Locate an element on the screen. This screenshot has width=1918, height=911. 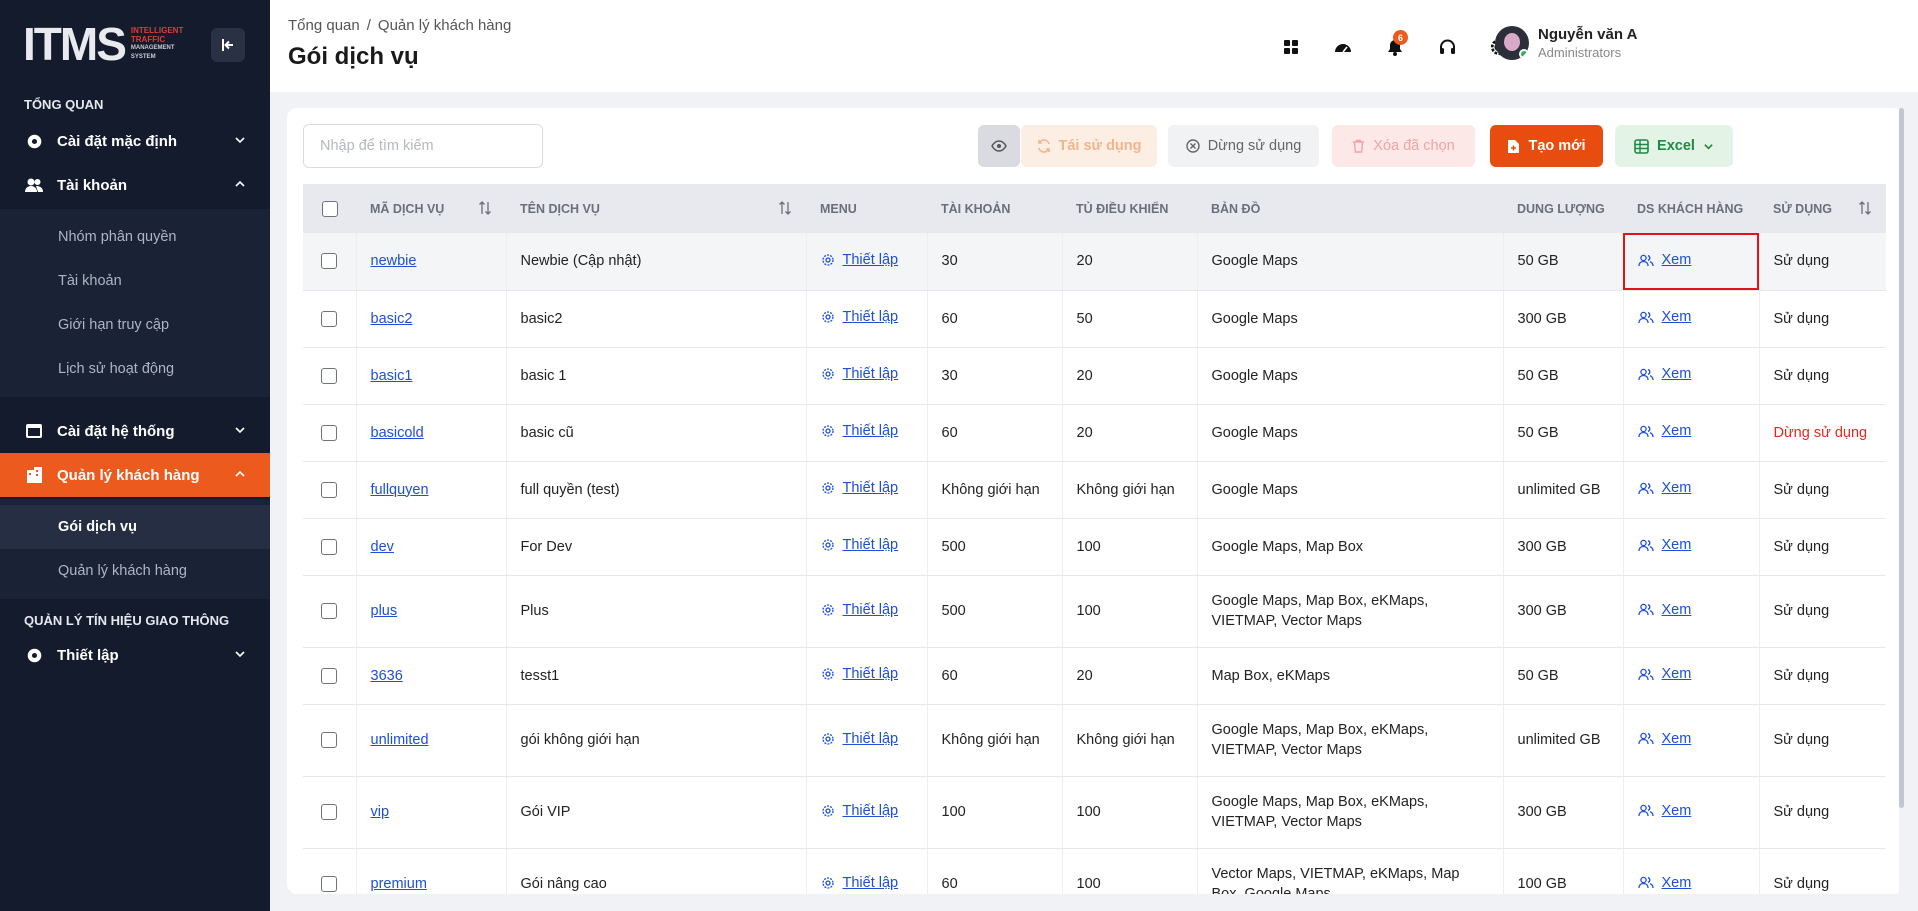
menu-system-settings: Cài đặt hệ thống is located at coordinates (135, 431).